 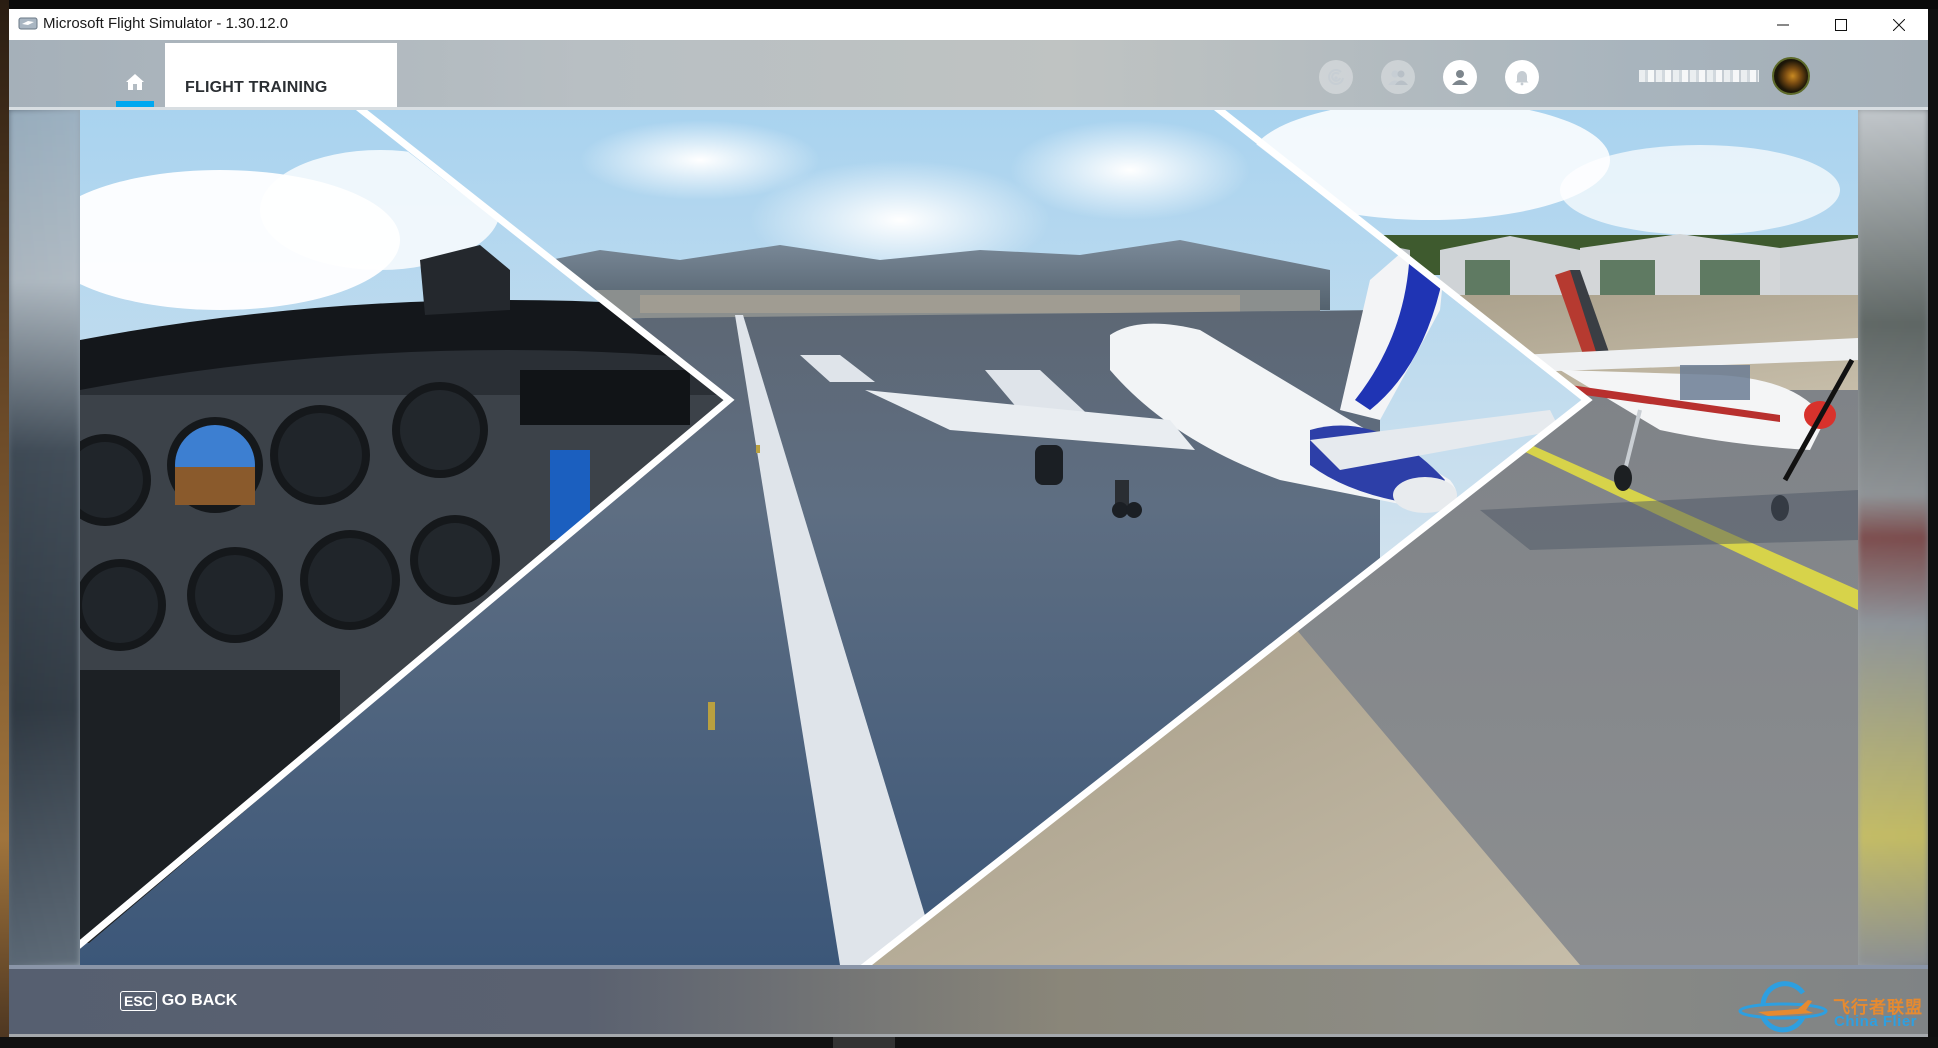 I want to click on friends-button, so click(x=1398, y=77).